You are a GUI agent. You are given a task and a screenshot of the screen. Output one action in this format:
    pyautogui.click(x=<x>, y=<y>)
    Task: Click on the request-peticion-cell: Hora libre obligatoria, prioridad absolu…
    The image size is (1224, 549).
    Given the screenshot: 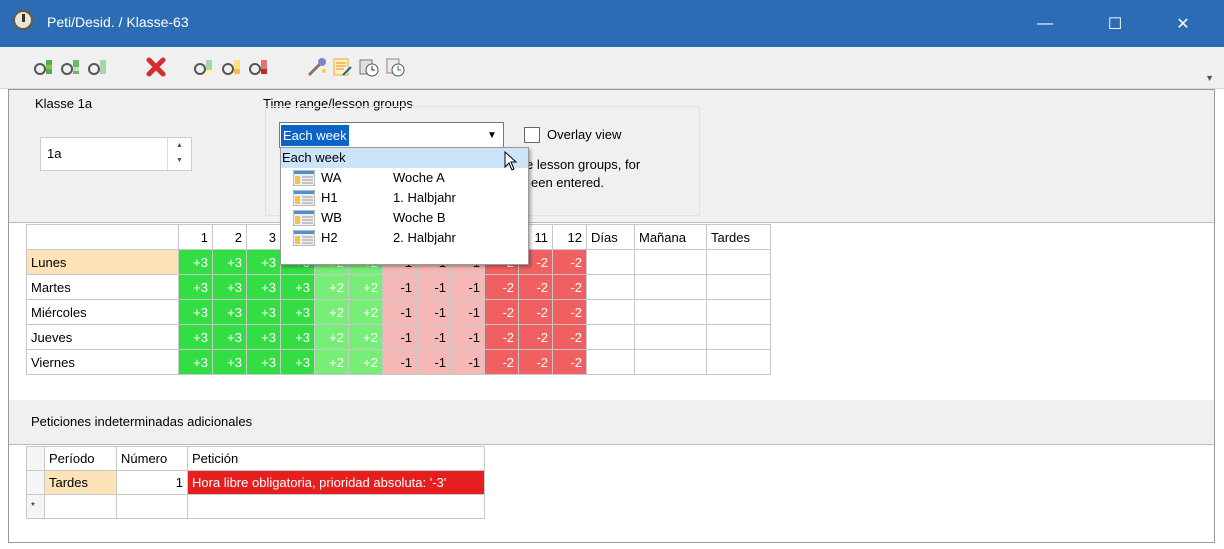 What is the action you would take?
    pyautogui.click(x=336, y=482)
    